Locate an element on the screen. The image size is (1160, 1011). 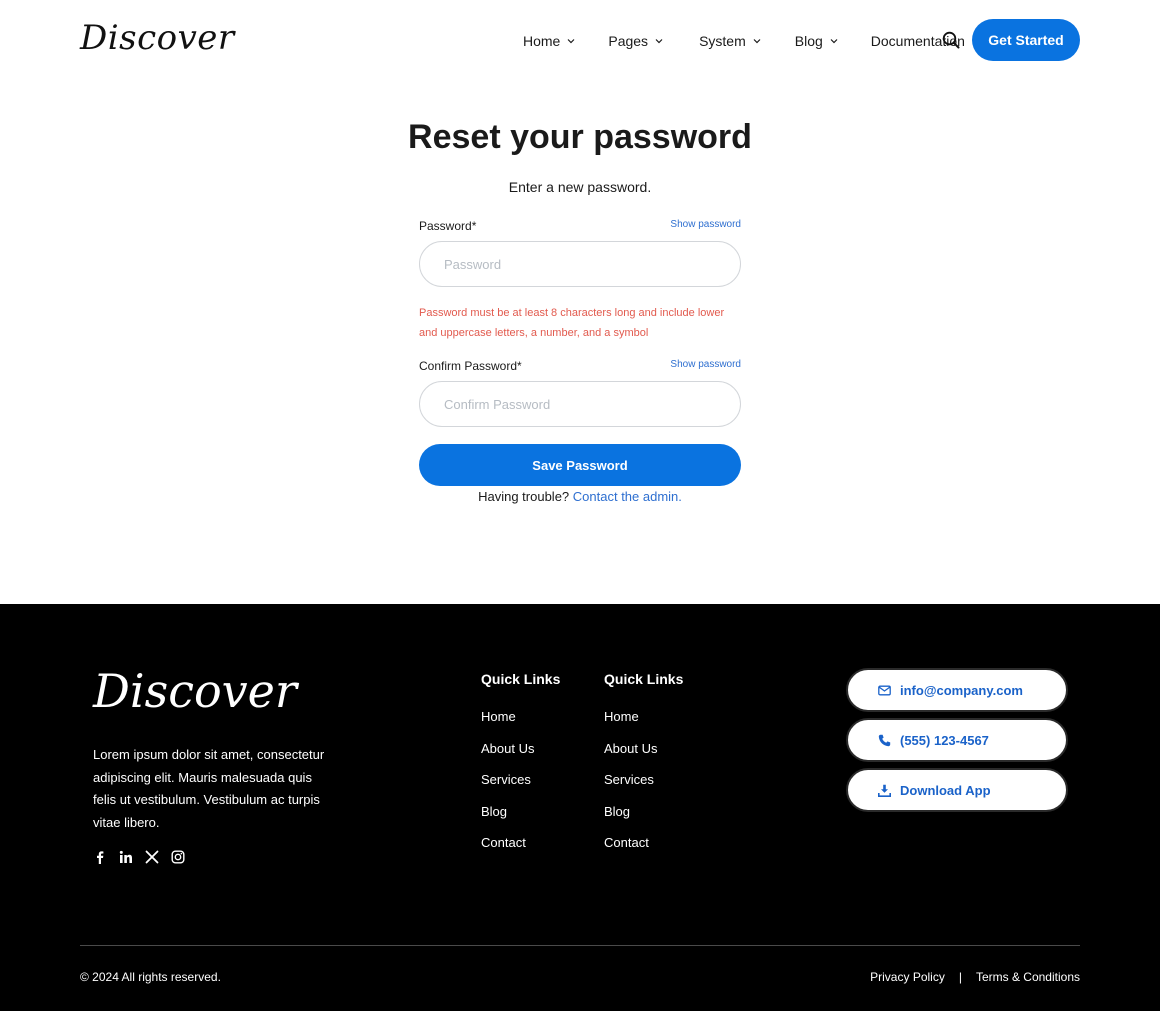
copyright-text: © 2024 All rights reserved. is located at coordinates (150, 977).